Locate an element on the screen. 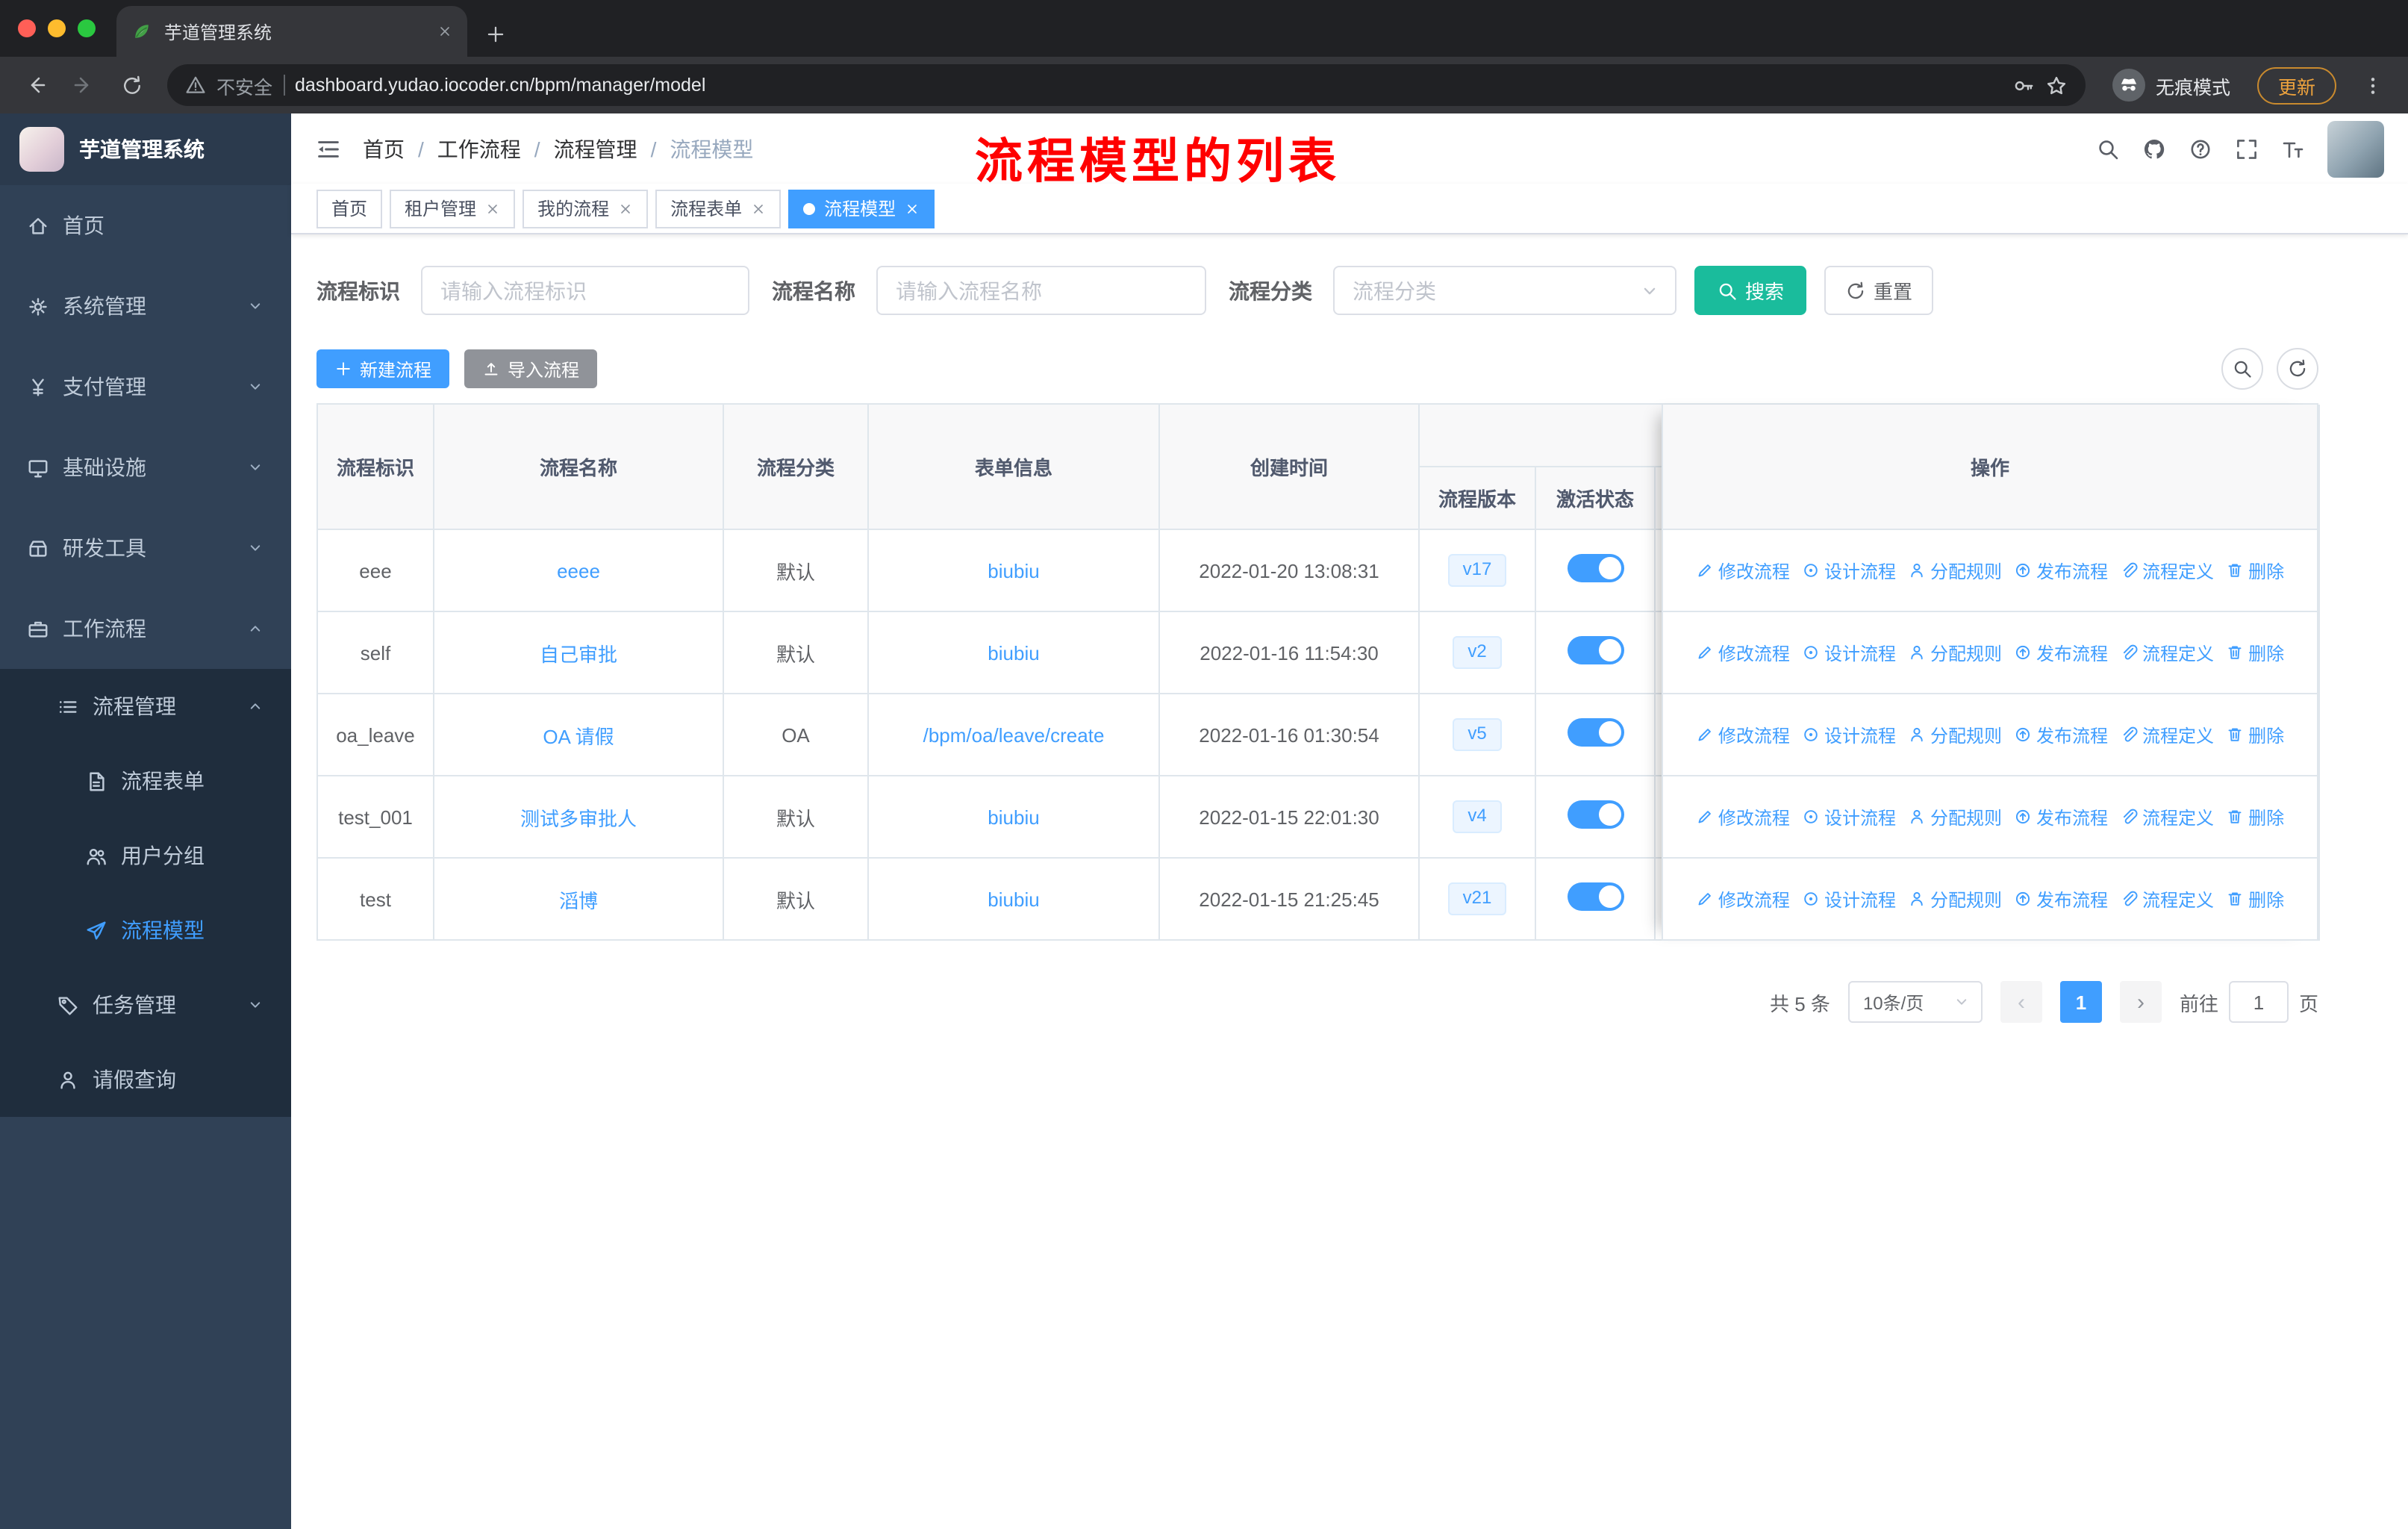 The height and width of the screenshot is (1529, 2408). sidebar-item-process-management: 流程管理 is located at coordinates (145, 707).